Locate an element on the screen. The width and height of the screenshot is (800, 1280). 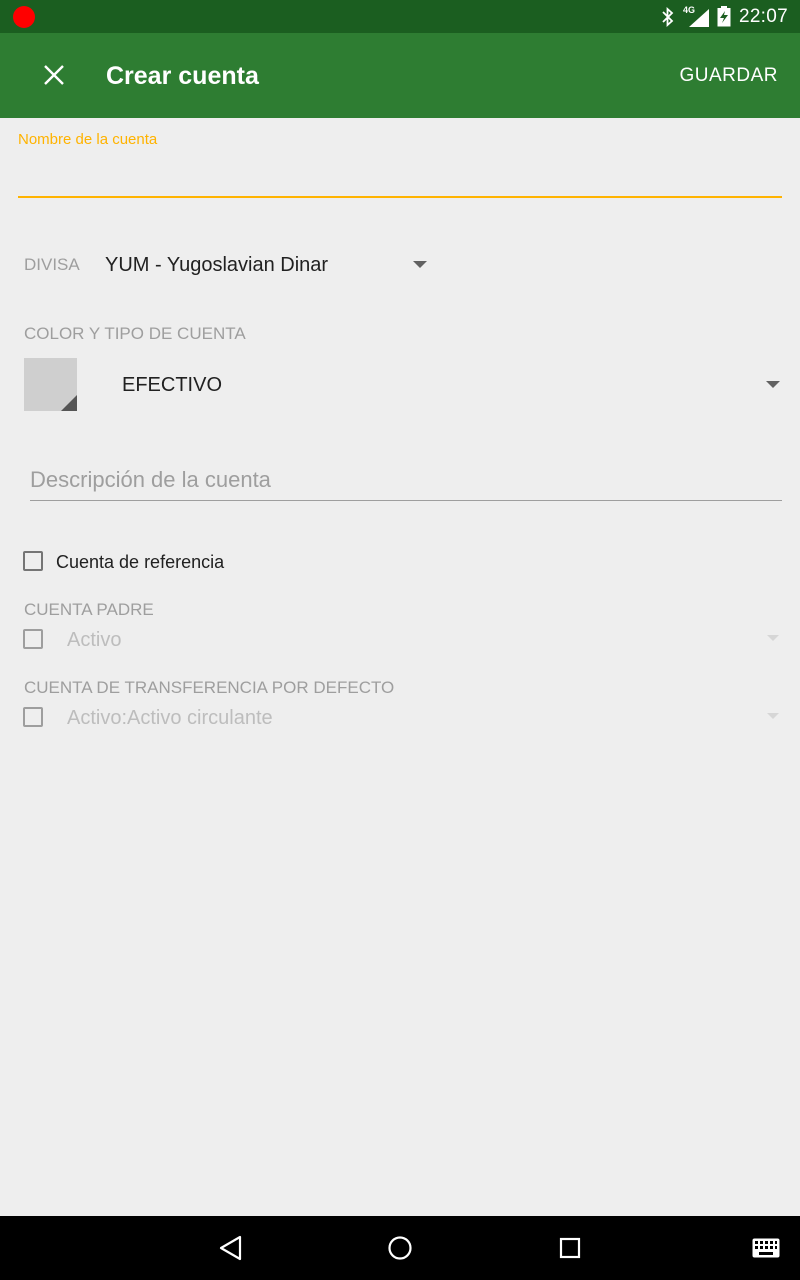
back-button is located at coordinates (231, 1248).